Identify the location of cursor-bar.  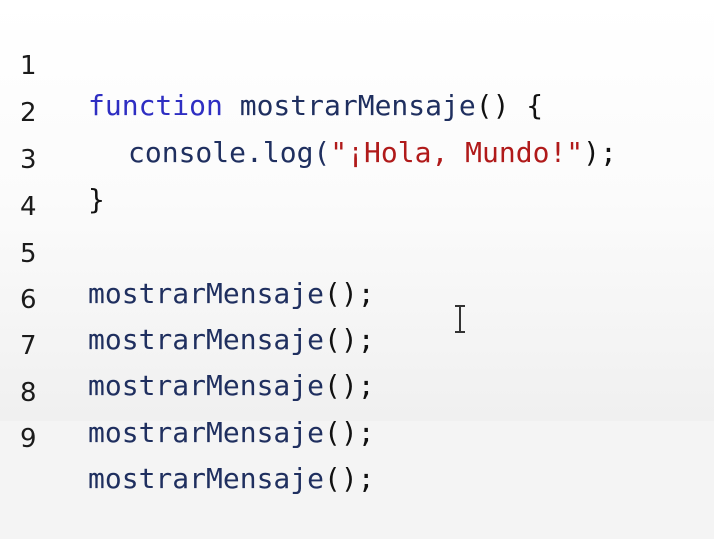
(460, 319).